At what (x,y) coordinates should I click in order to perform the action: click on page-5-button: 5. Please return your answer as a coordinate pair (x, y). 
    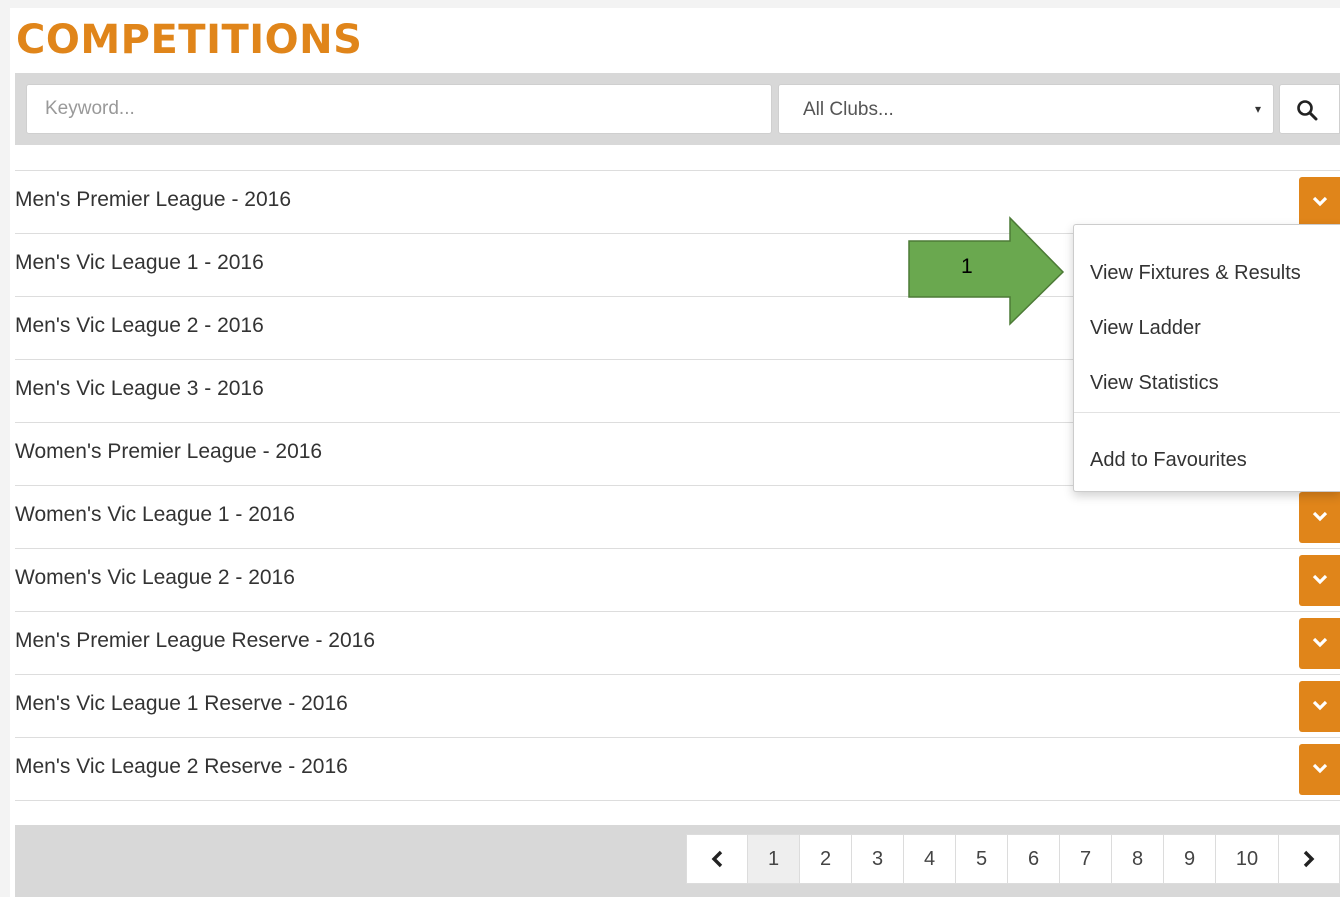
    Looking at the image, I should click on (981, 859).